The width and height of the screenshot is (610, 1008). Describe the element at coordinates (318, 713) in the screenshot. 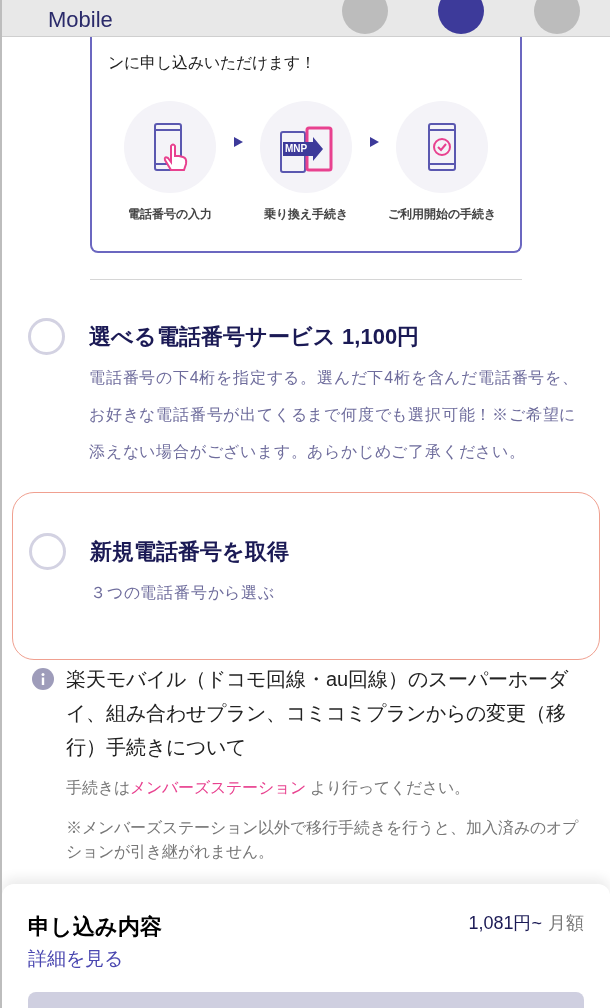

I see `notice-title: 楽天モバイル（ドコモ回線・au回線）のスーパーホーダイ、組み合わせプラン、コミコミプランからの変更（移行）手続きについて` at that location.